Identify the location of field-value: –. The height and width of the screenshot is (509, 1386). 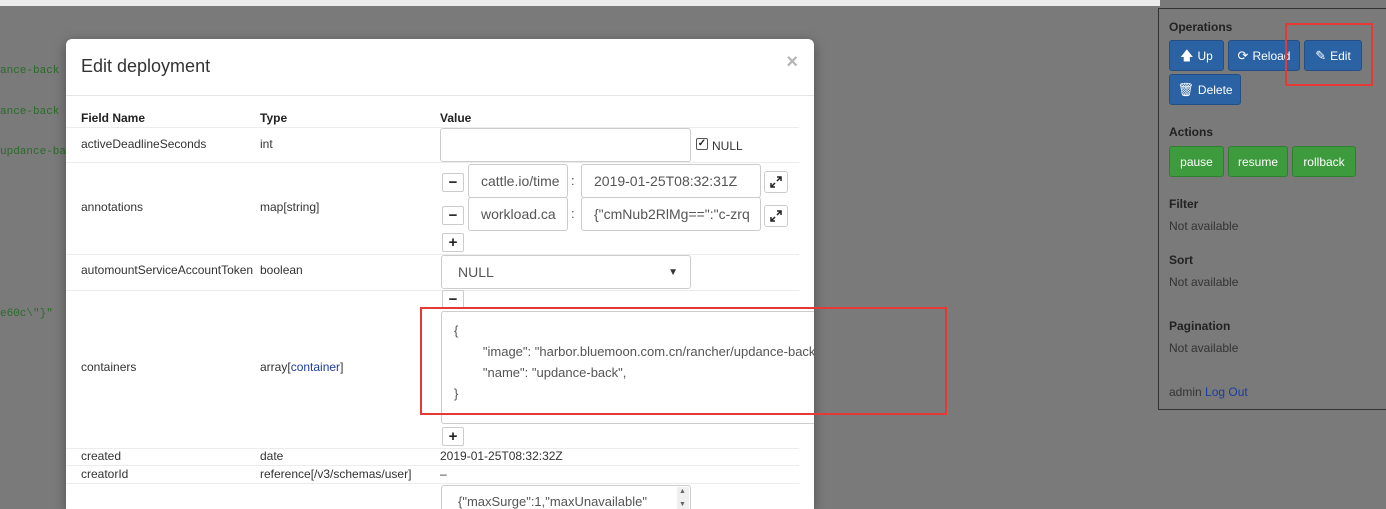
(443, 474).